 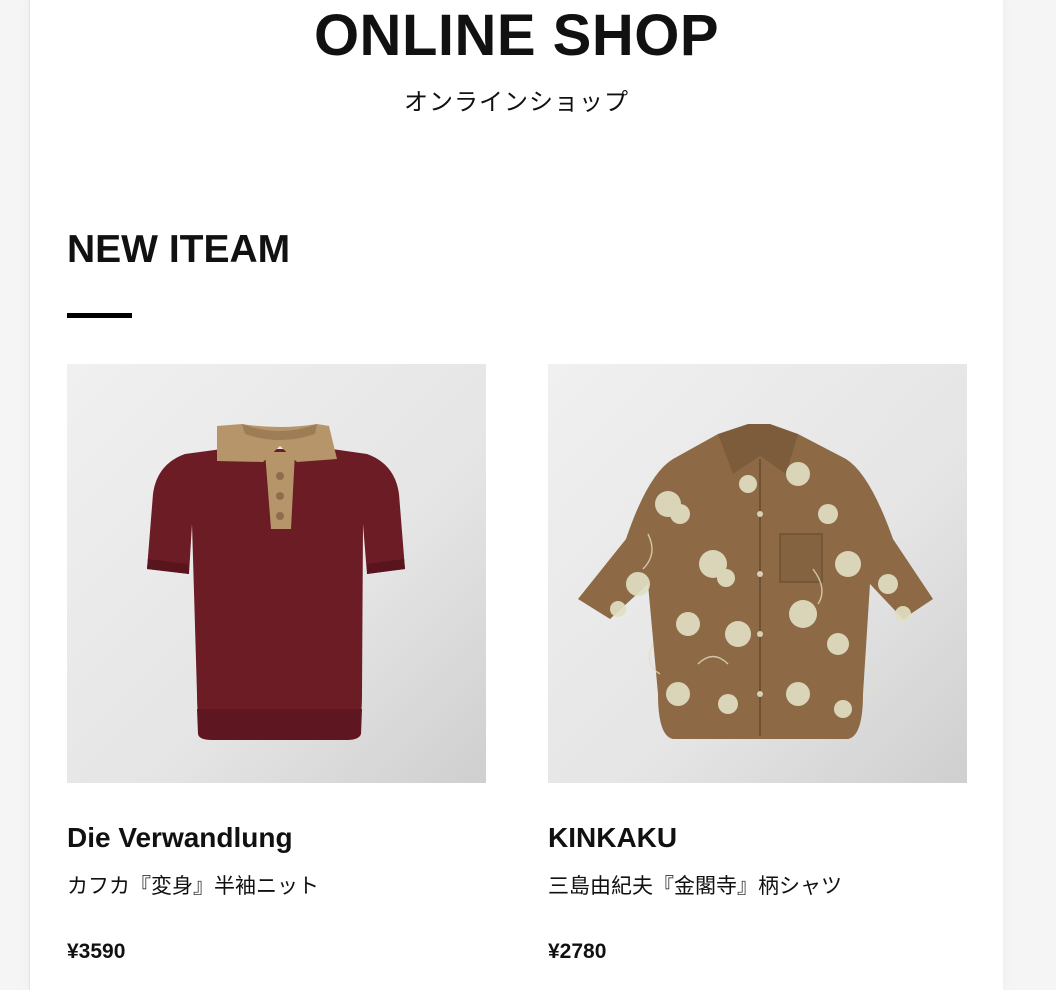 What do you see at coordinates (612, 838) in the screenshot?
I see `product-name: KINKAKU` at bounding box center [612, 838].